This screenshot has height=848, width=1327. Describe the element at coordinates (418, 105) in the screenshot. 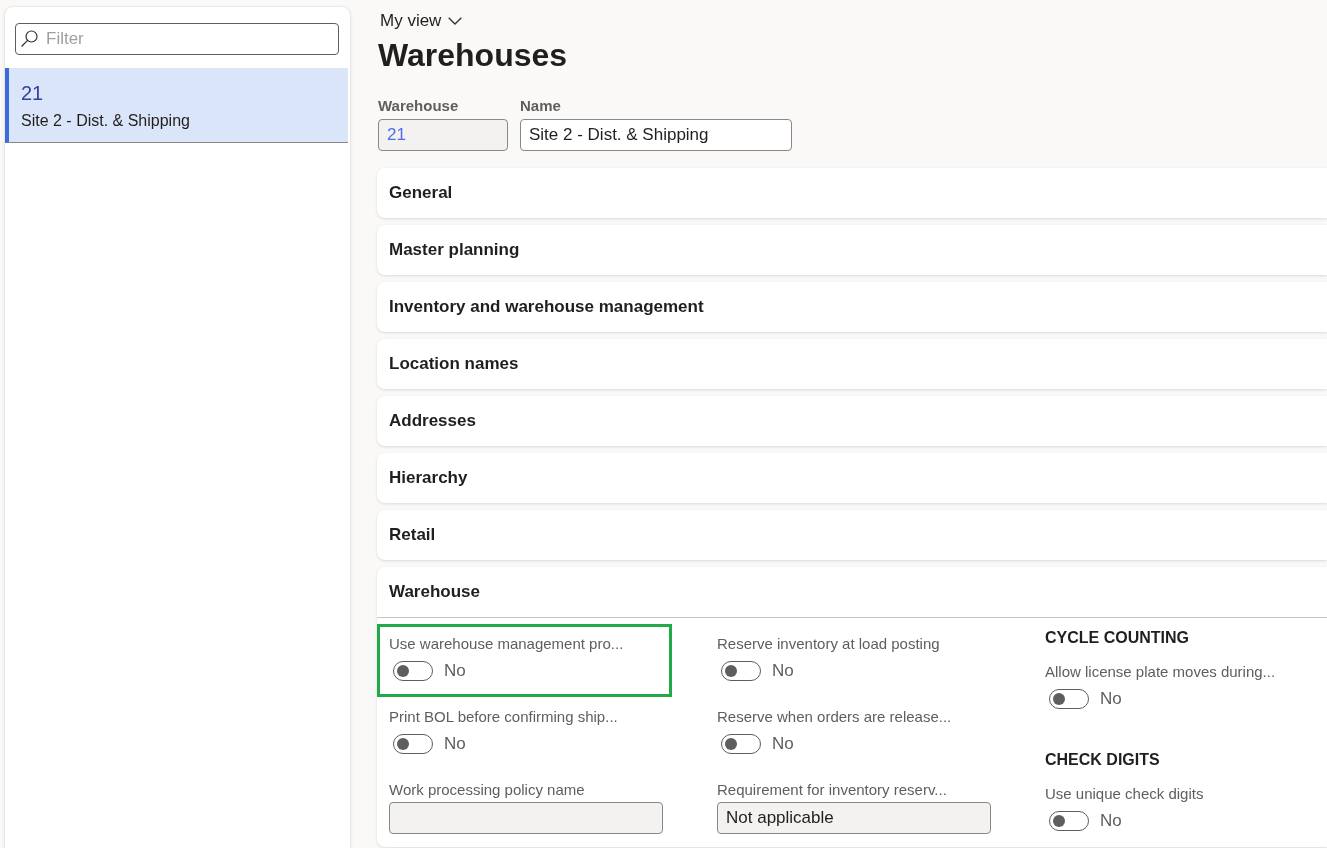

I see `field-label: Warehouse` at that location.